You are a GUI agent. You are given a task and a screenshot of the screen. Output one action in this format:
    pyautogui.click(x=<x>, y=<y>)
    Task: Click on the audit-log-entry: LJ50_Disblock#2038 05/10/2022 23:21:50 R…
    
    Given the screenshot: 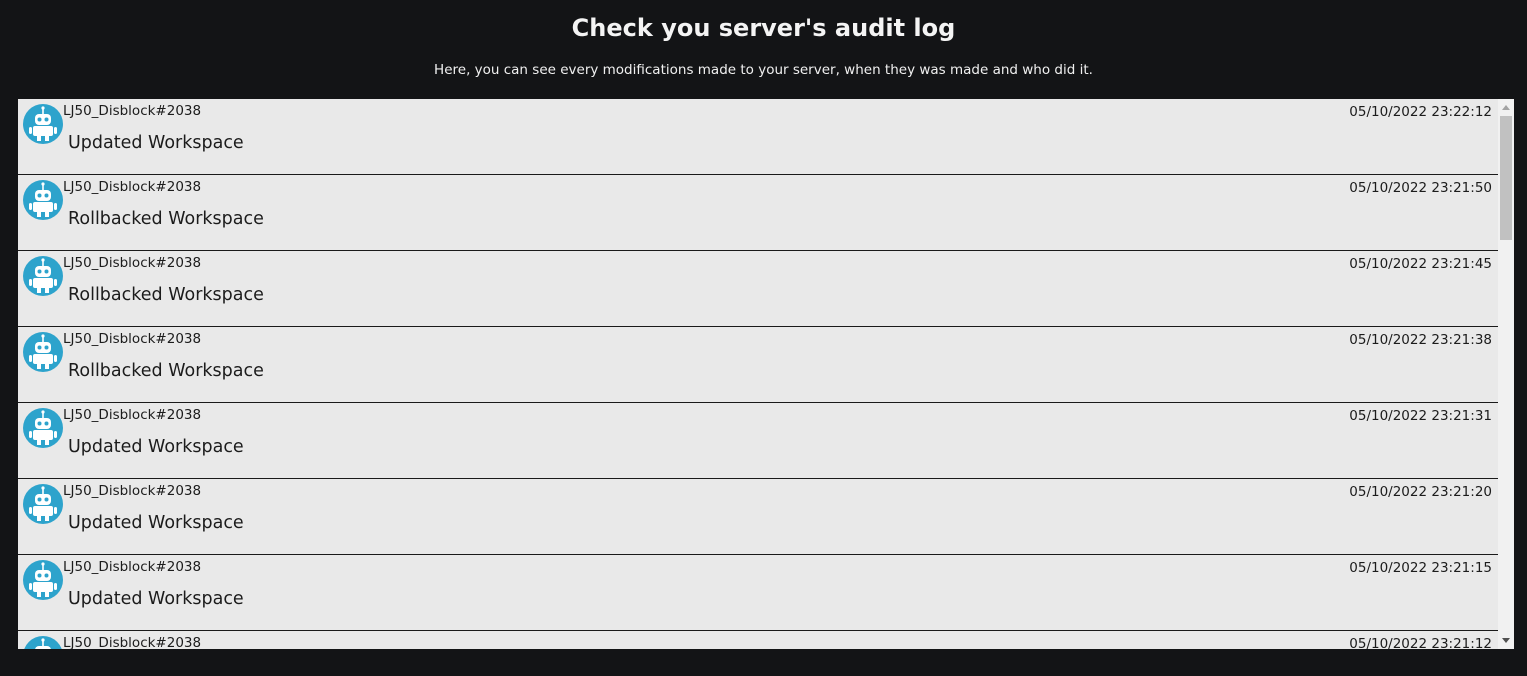 What is the action you would take?
    pyautogui.click(x=758, y=213)
    